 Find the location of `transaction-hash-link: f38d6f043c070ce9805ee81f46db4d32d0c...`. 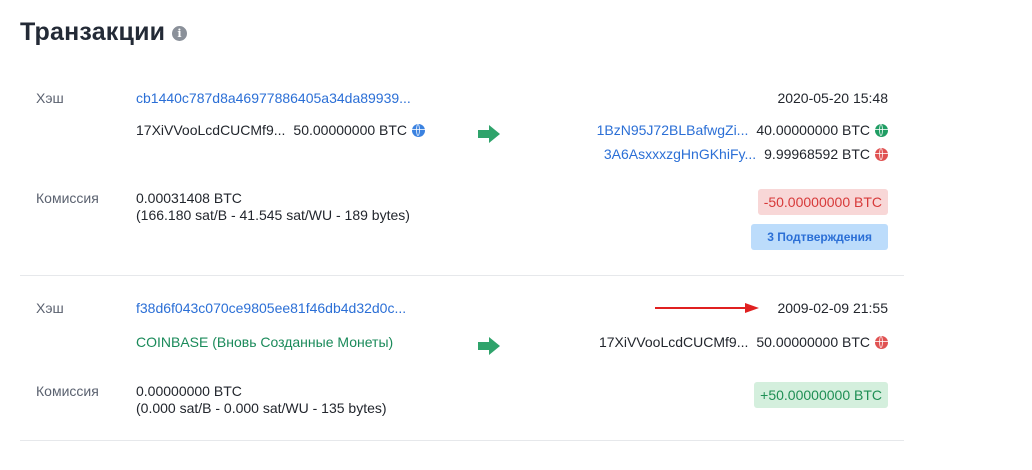

transaction-hash-link: f38d6f043c070ce9805ee81f46db4d32d0c... is located at coordinates (271, 308).